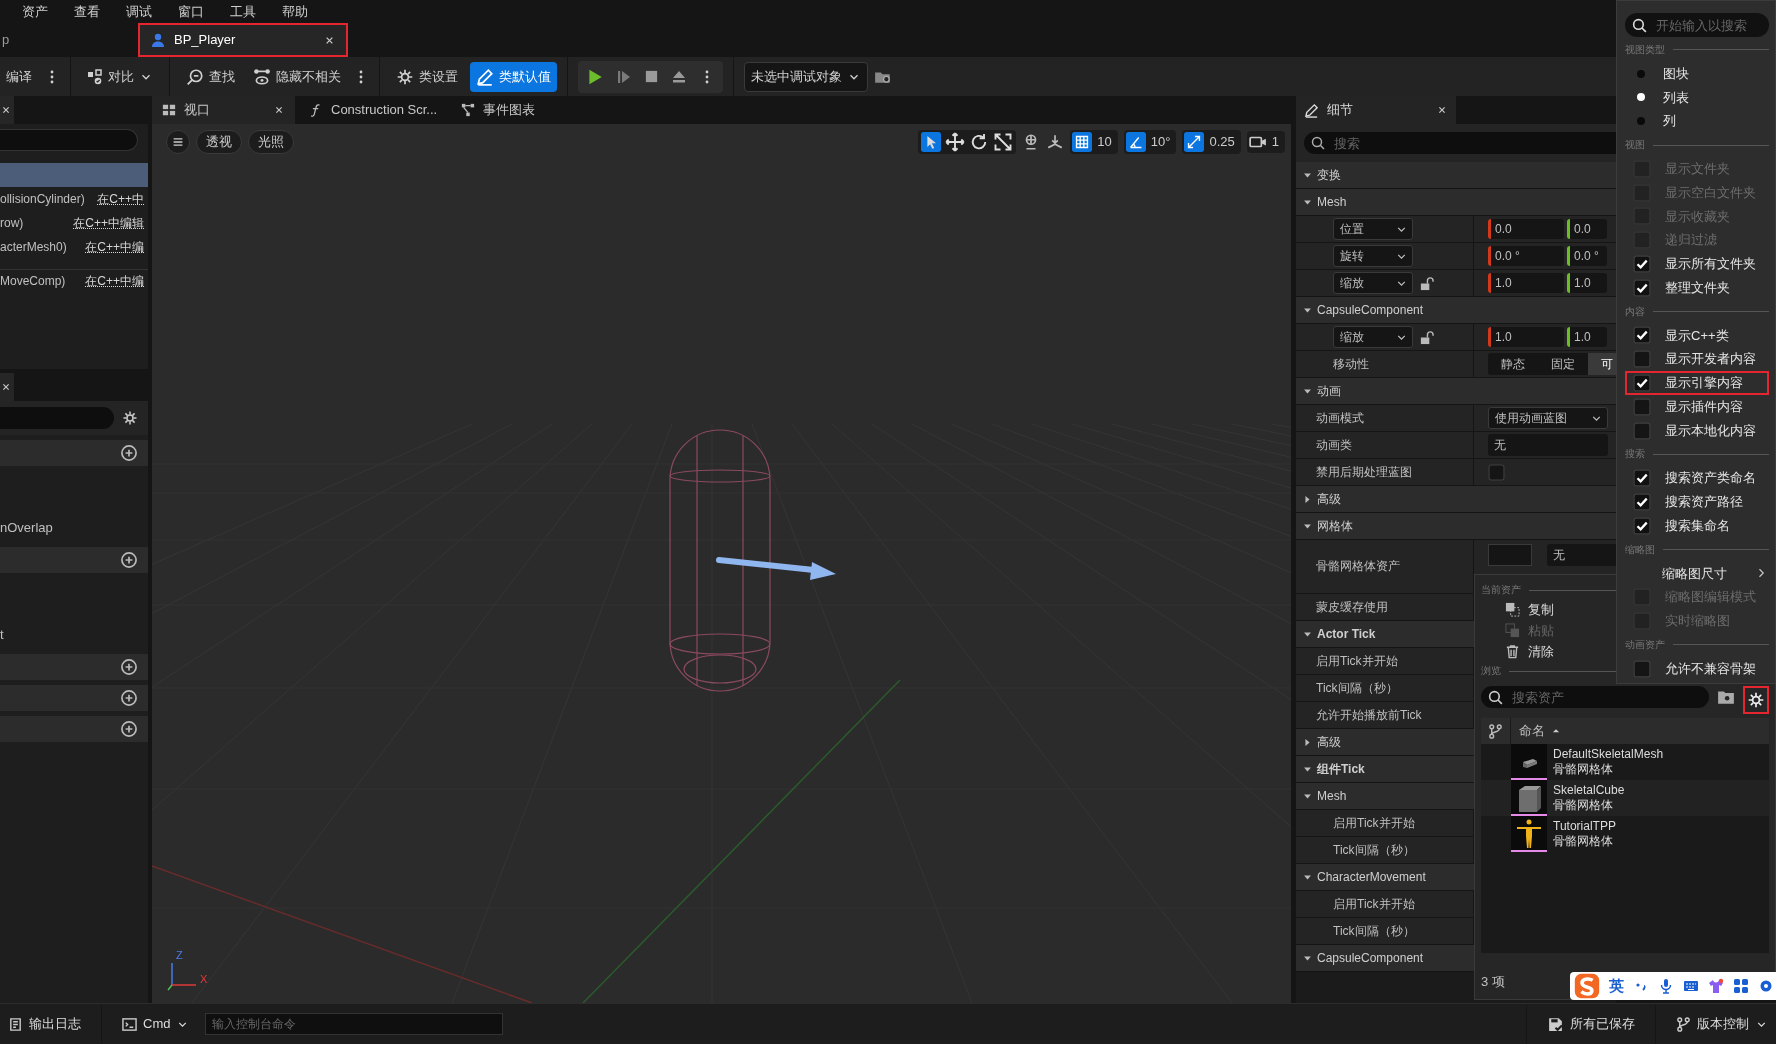 This screenshot has height=1044, width=1776. What do you see at coordinates (1756, 700) in the screenshot?
I see `settings-button` at bounding box center [1756, 700].